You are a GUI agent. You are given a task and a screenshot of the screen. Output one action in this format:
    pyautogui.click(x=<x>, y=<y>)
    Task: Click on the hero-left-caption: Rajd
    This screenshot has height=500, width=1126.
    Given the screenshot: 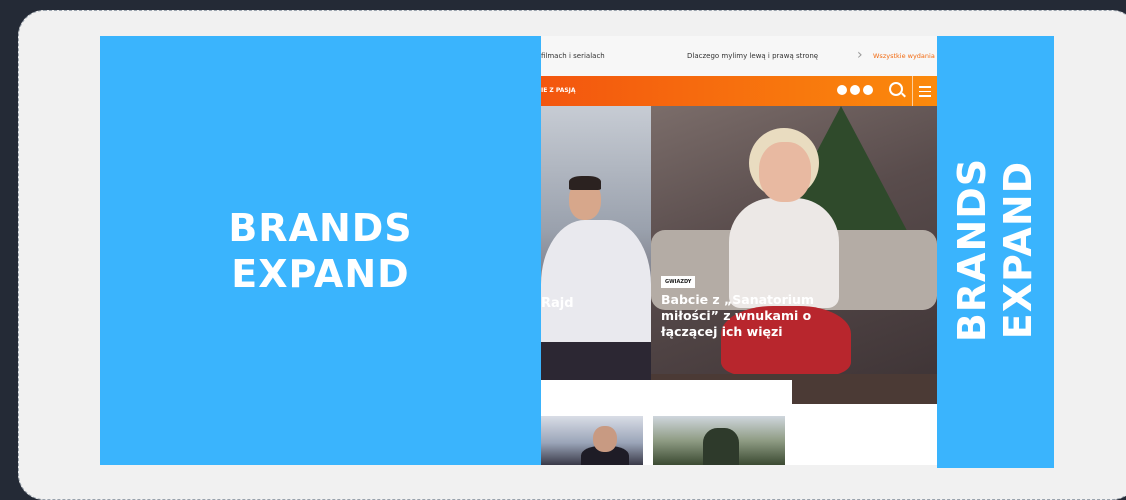 What is the action you would take?
    pyautogui.click(x=557, y=303)
    